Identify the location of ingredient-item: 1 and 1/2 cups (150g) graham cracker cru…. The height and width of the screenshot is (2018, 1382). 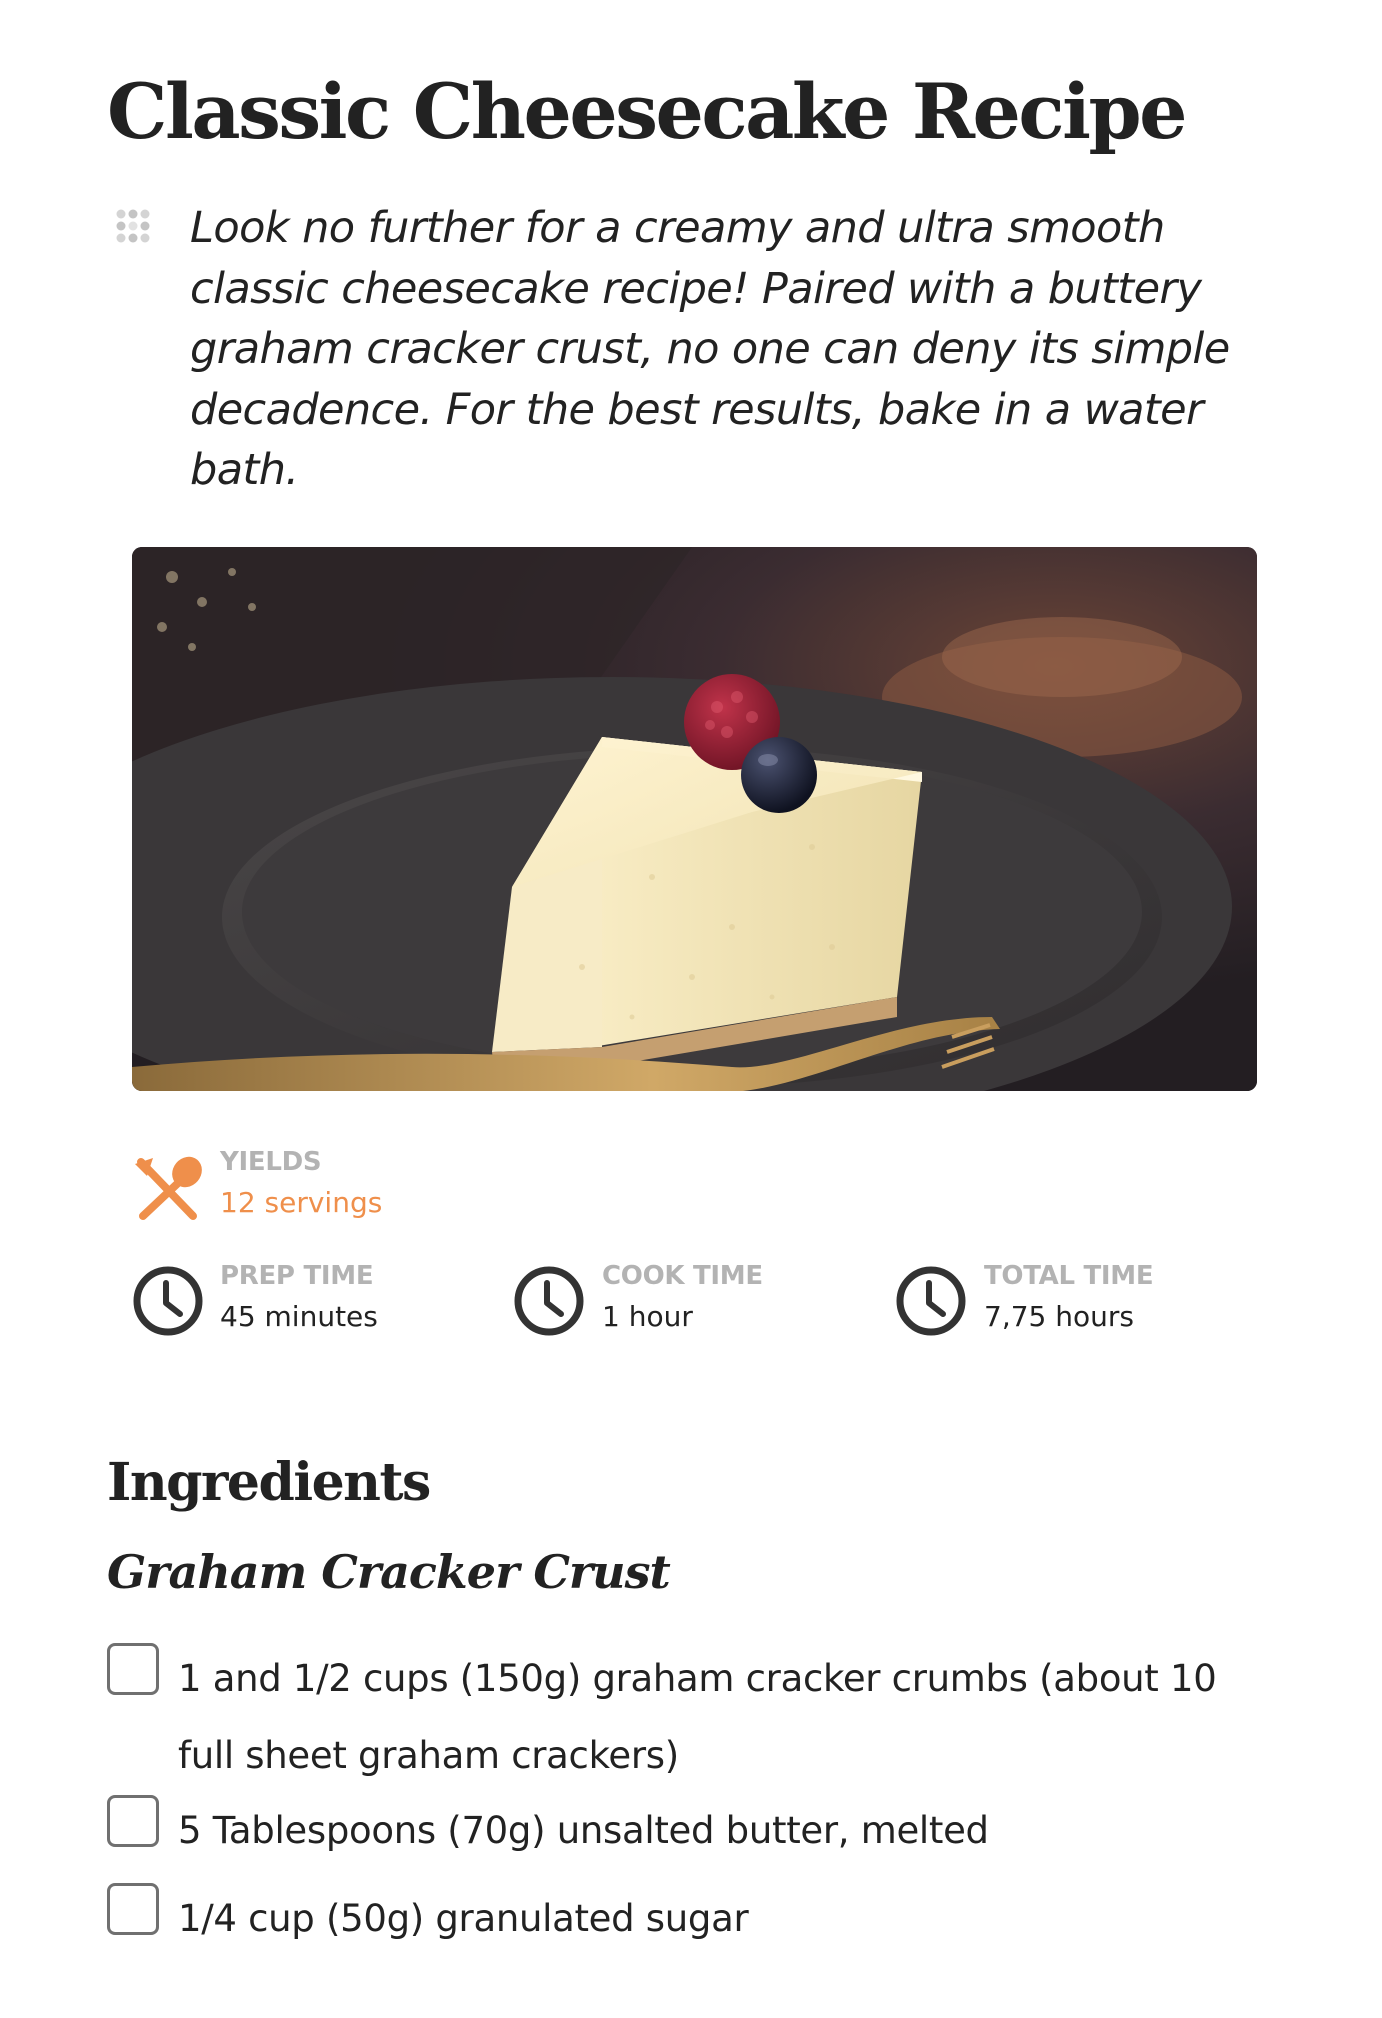
(697, 1720).